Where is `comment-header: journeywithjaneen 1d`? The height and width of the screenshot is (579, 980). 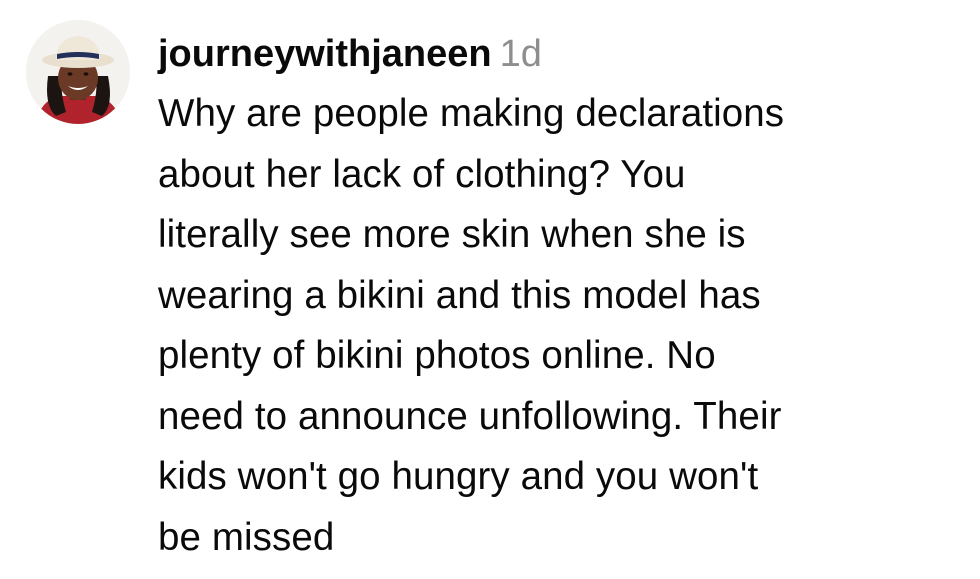 comment-header: journeywithjaneen 1d is located at coordinates (563, 54).